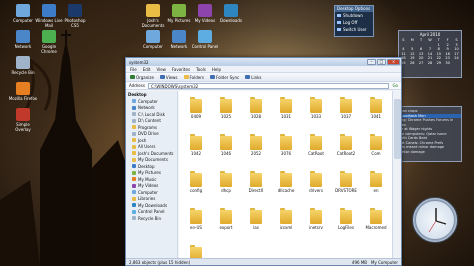  What do you see at coordinates (205, 39) in the screenshot?
I see `desktop-icon: Control Panel` at bounding box center [205, 39].